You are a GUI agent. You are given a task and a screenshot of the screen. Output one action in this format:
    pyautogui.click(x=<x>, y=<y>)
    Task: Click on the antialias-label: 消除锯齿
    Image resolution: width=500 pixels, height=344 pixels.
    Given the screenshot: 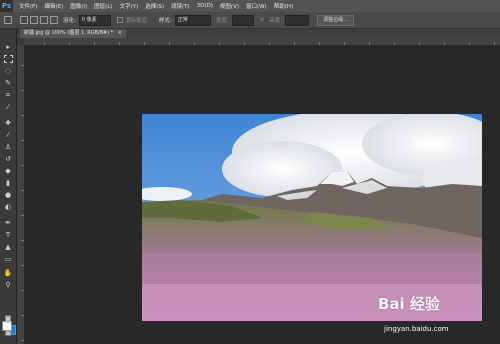 What is the action you would take?
    pyautogui.click(x=135, y=21)
    